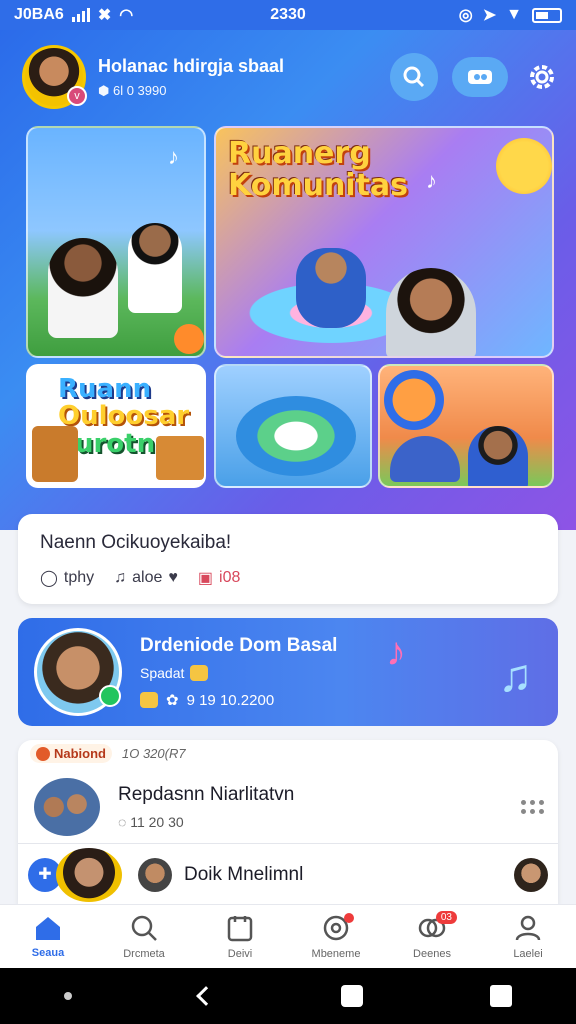 This screenshot has height=1024, width=576. I want to click on balloon-image, so click(414, 400).